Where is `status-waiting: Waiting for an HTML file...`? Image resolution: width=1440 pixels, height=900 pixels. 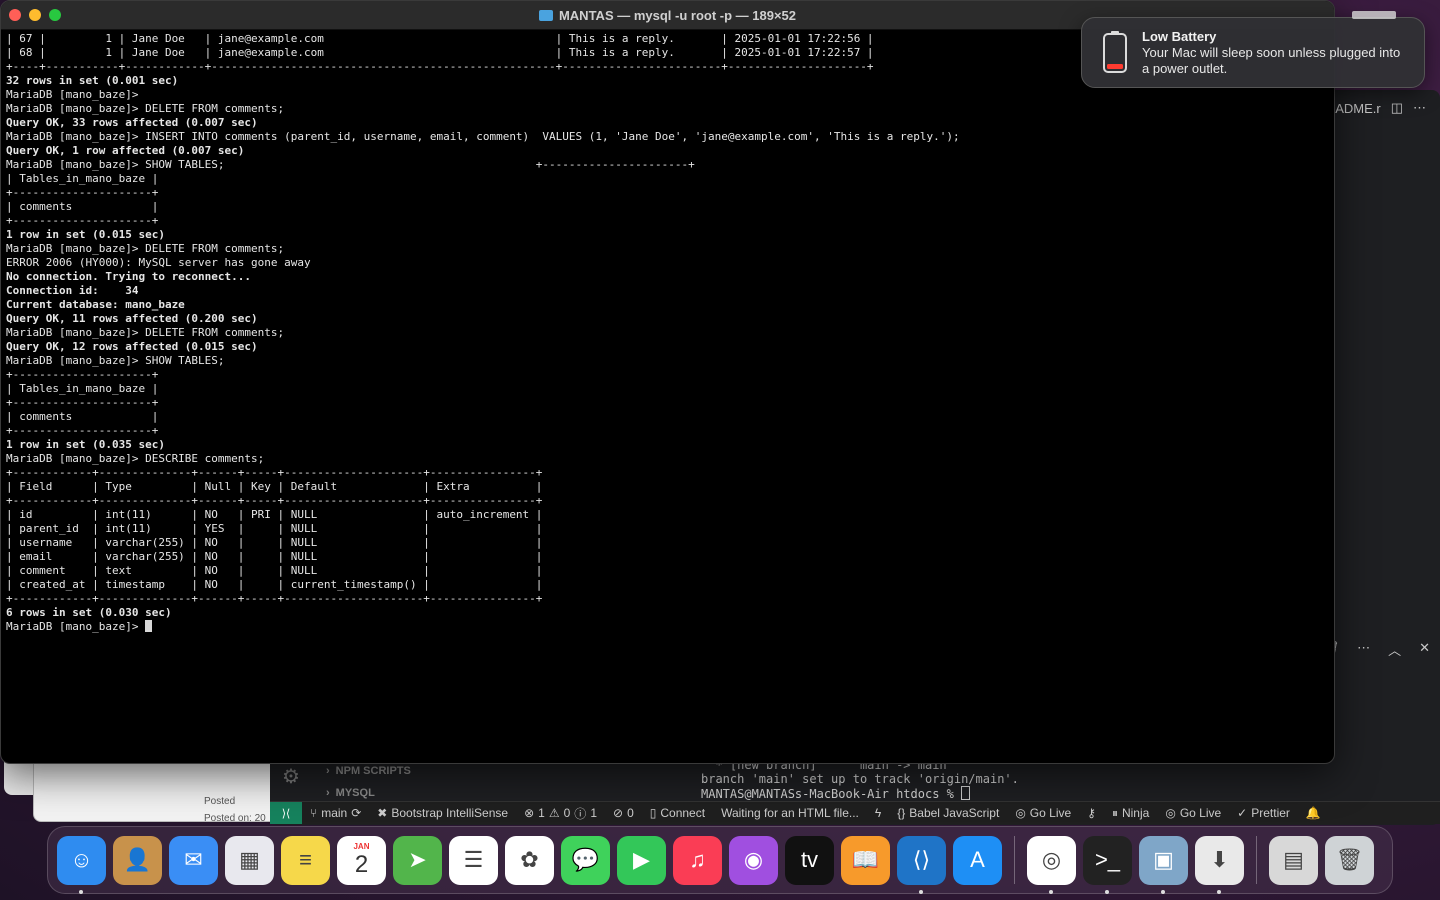 status-waiting: Waiting for an HTML file... is located at coordinates (790, 813).